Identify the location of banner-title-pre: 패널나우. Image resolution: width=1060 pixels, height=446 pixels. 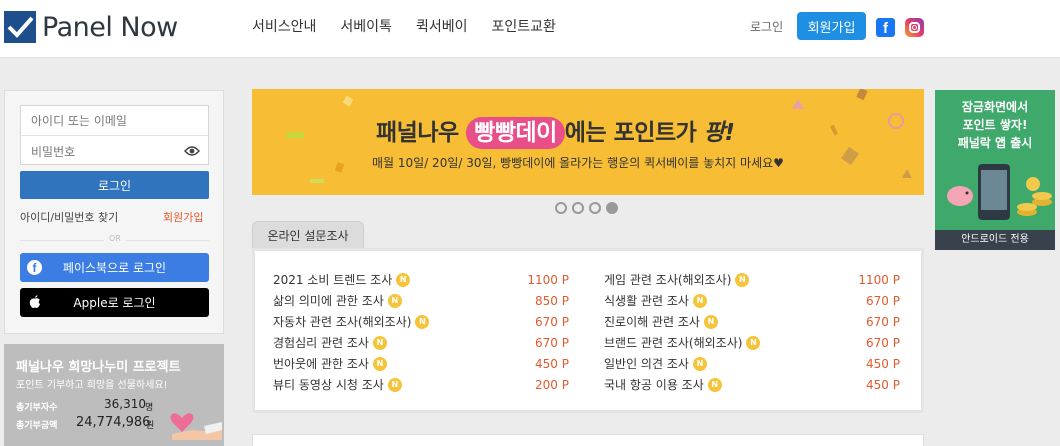
(417, 133).